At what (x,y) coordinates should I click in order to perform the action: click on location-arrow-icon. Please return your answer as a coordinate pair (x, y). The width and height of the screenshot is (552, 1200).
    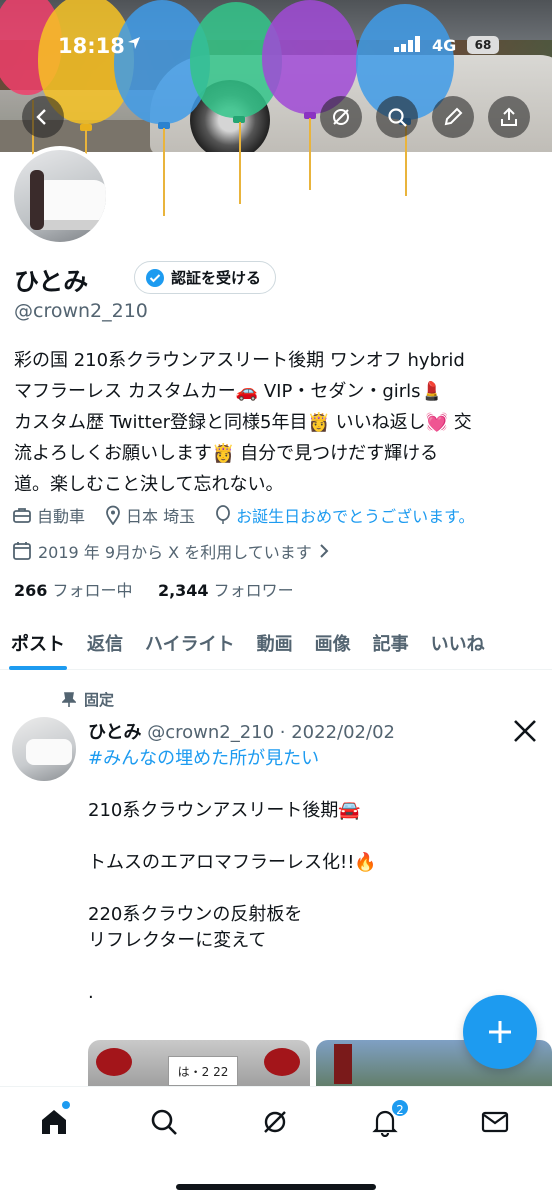
    Looking at the image, I should click on (134, 43).